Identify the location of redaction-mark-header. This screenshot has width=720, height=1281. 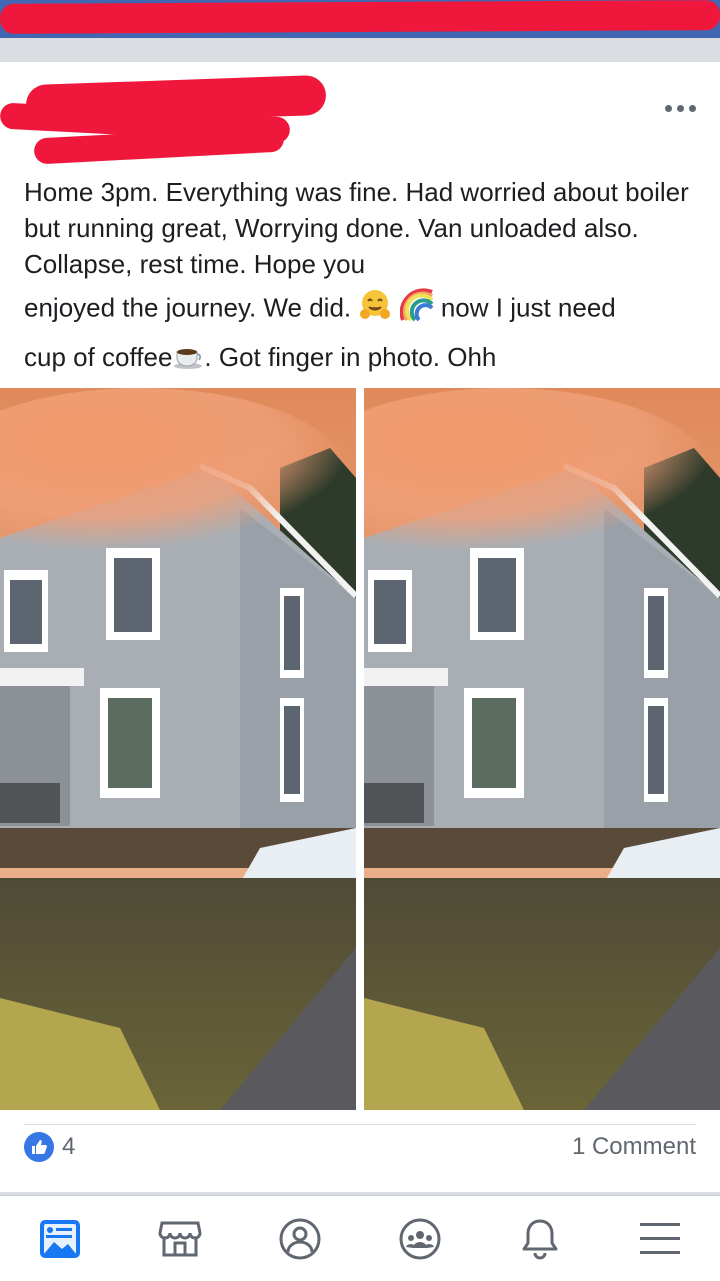
(360, 17).